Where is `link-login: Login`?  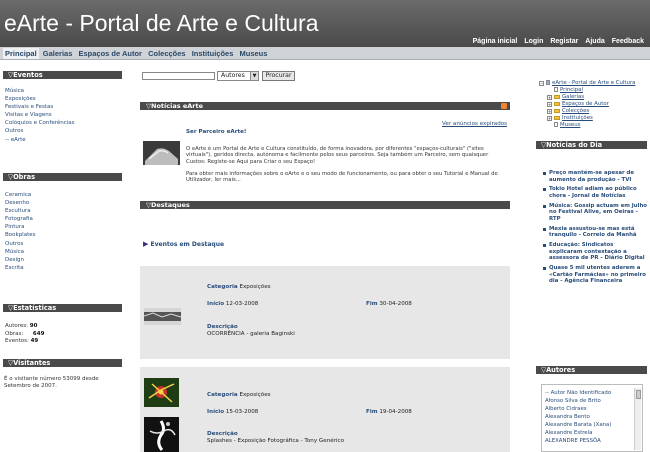
link-login: Login is located at coordinates (533, 41).